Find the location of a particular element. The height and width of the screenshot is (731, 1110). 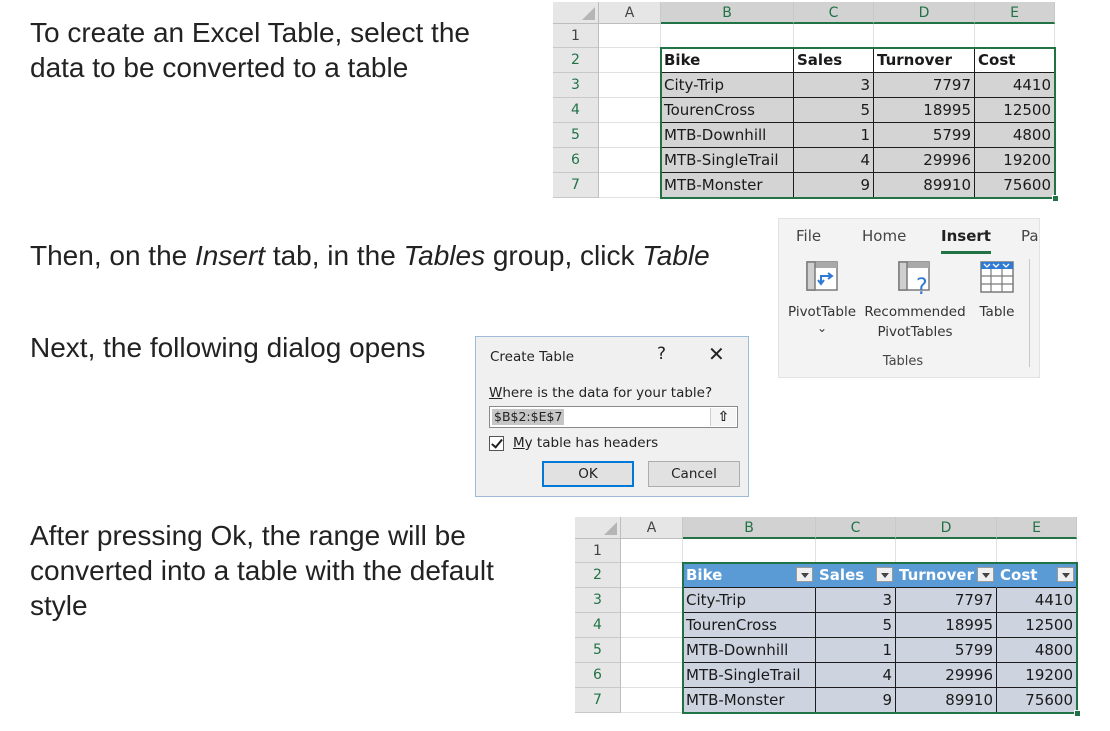

cancel-button: Cancel is located at coordinates (694, 474).